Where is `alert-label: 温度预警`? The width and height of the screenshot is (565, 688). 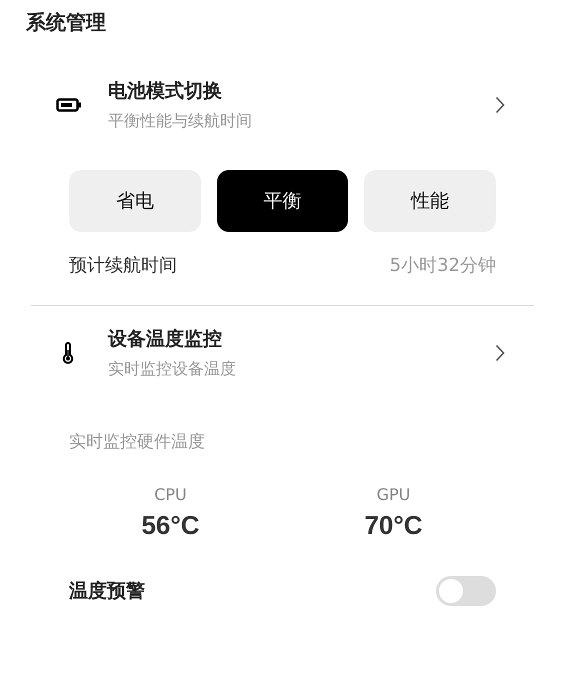
alert-label: 温度预警 is located at coordinates (107, 591).